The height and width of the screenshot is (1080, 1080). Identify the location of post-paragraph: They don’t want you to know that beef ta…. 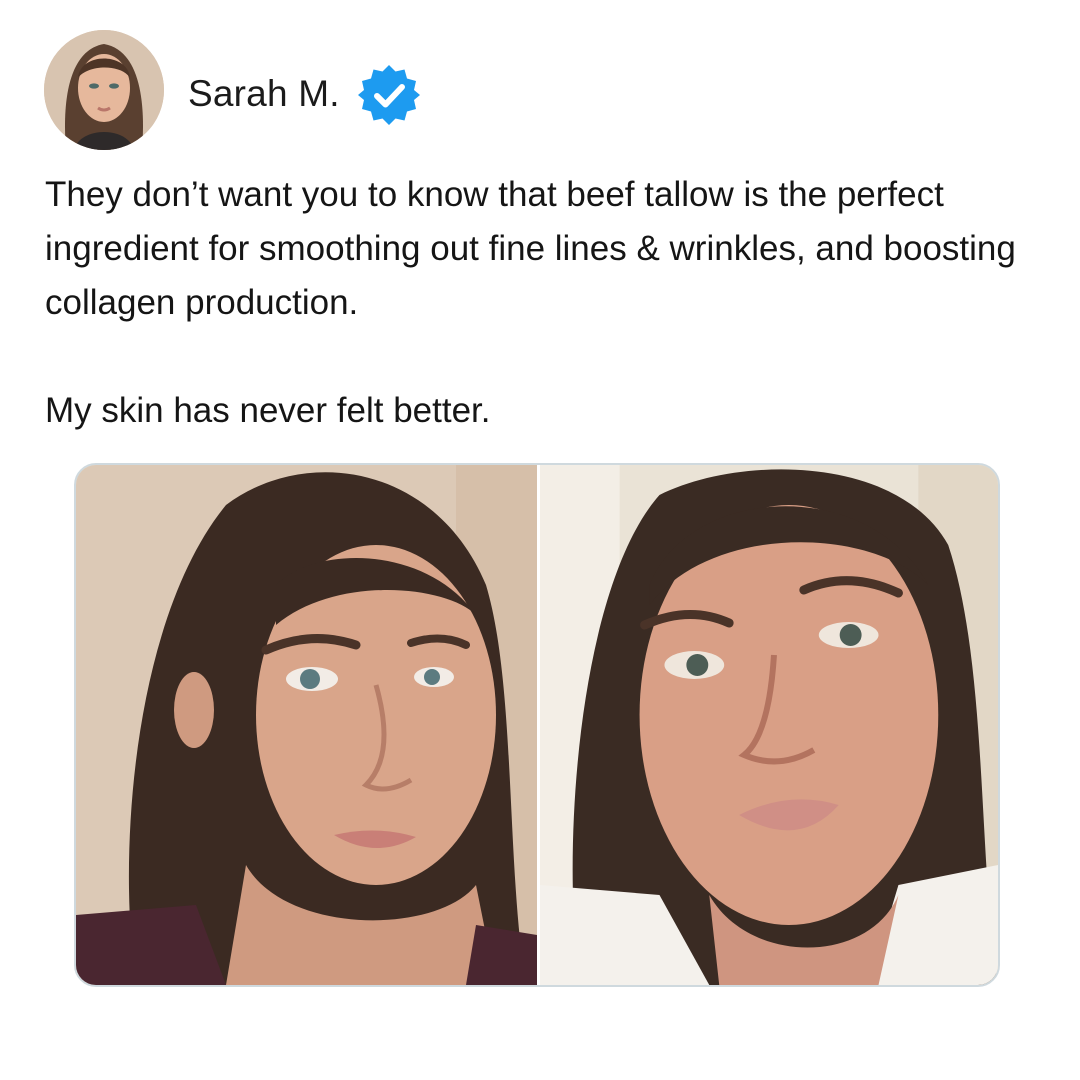
(530, 248).